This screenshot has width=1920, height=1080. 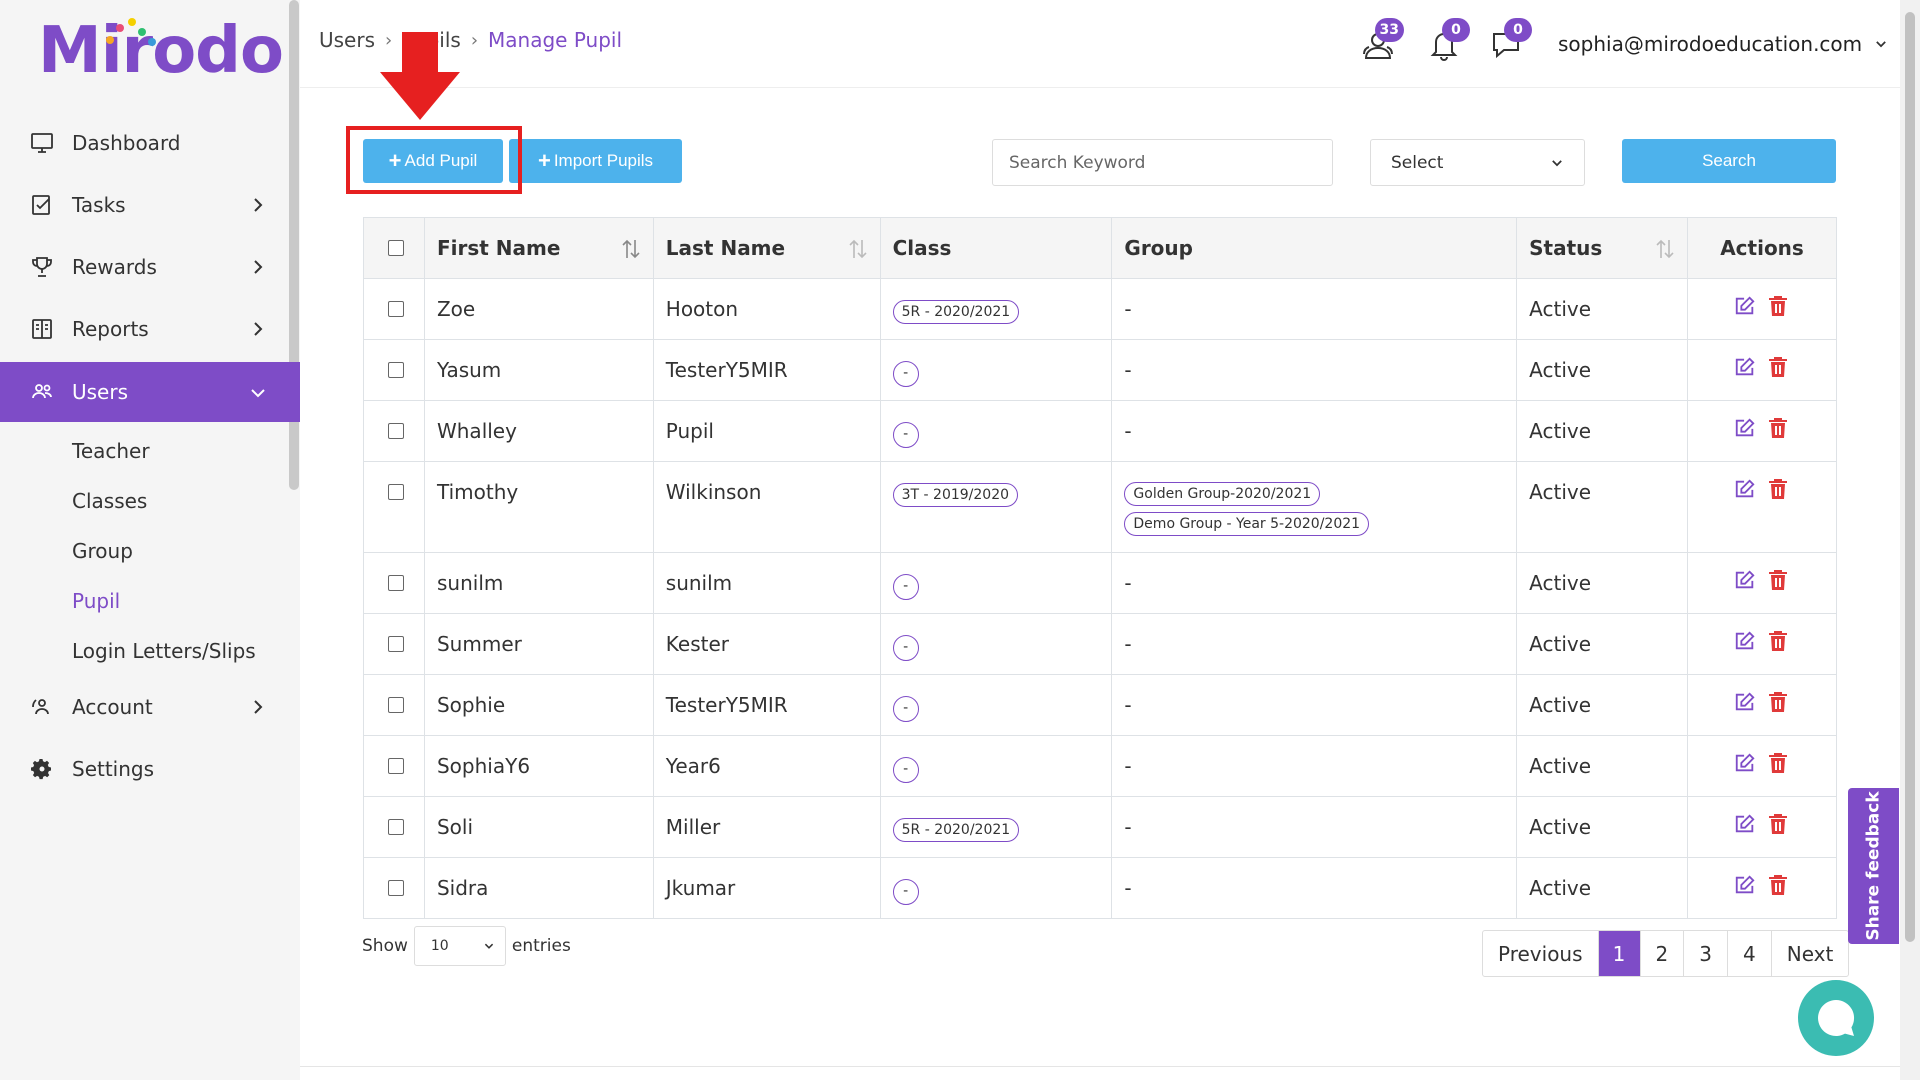 I want to click on sidebar-sub-pupil: Pupil, so click(x=150, y=601).